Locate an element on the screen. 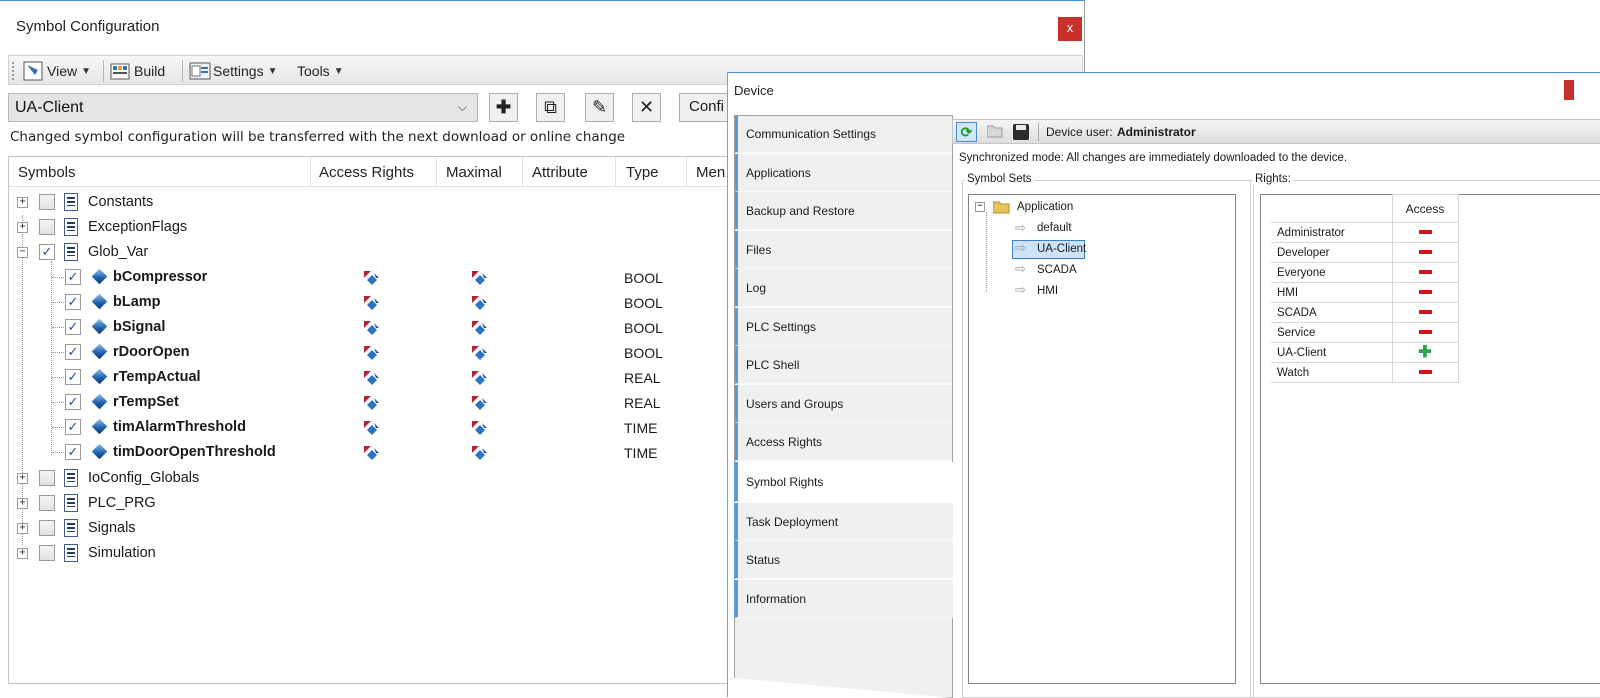  symbol-set-dropdown: UA-Client ⌵ is located at coordinates (243, 107).